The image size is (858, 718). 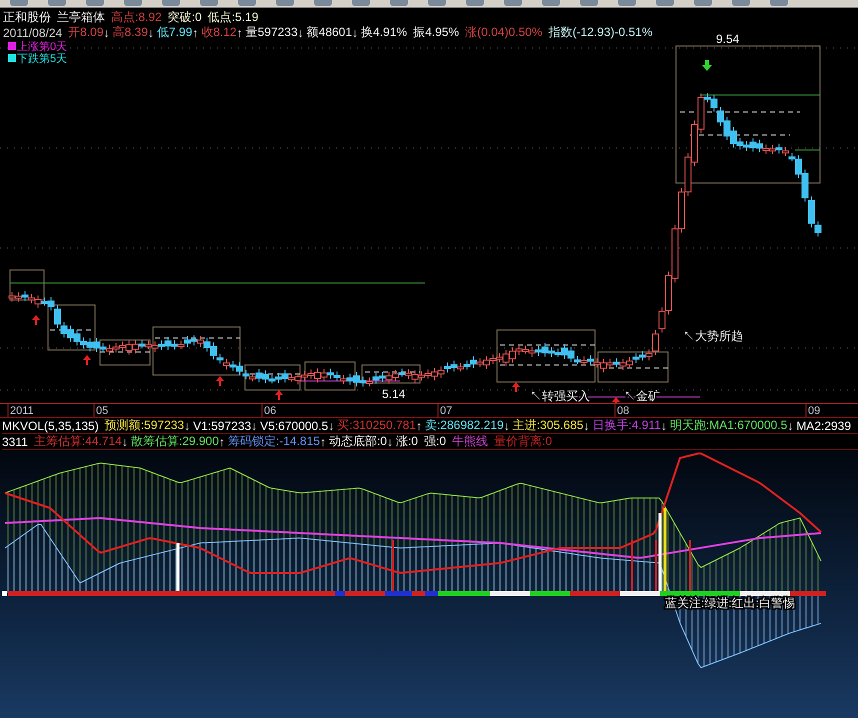 I want to click on indicator-value: 涨:0, so click(x=407, y=441).